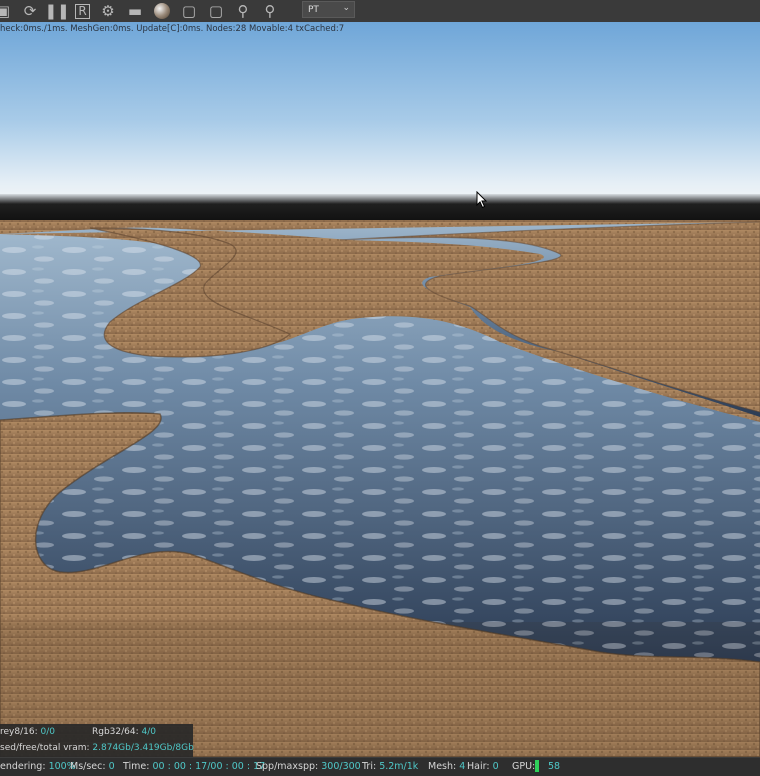  Describe the element at coordinates (23, 766) in the screenshot. I see `rendering-label: endering:` at that location.